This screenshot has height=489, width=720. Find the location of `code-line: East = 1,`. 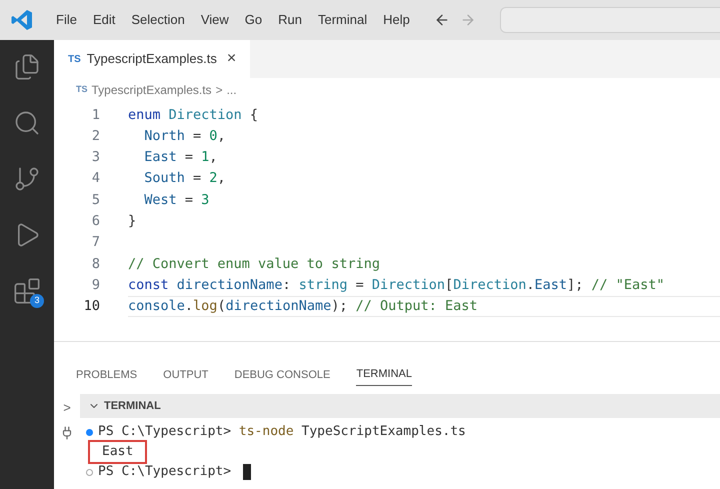

code-line: East = 1, is located at coordinates (180, 158).